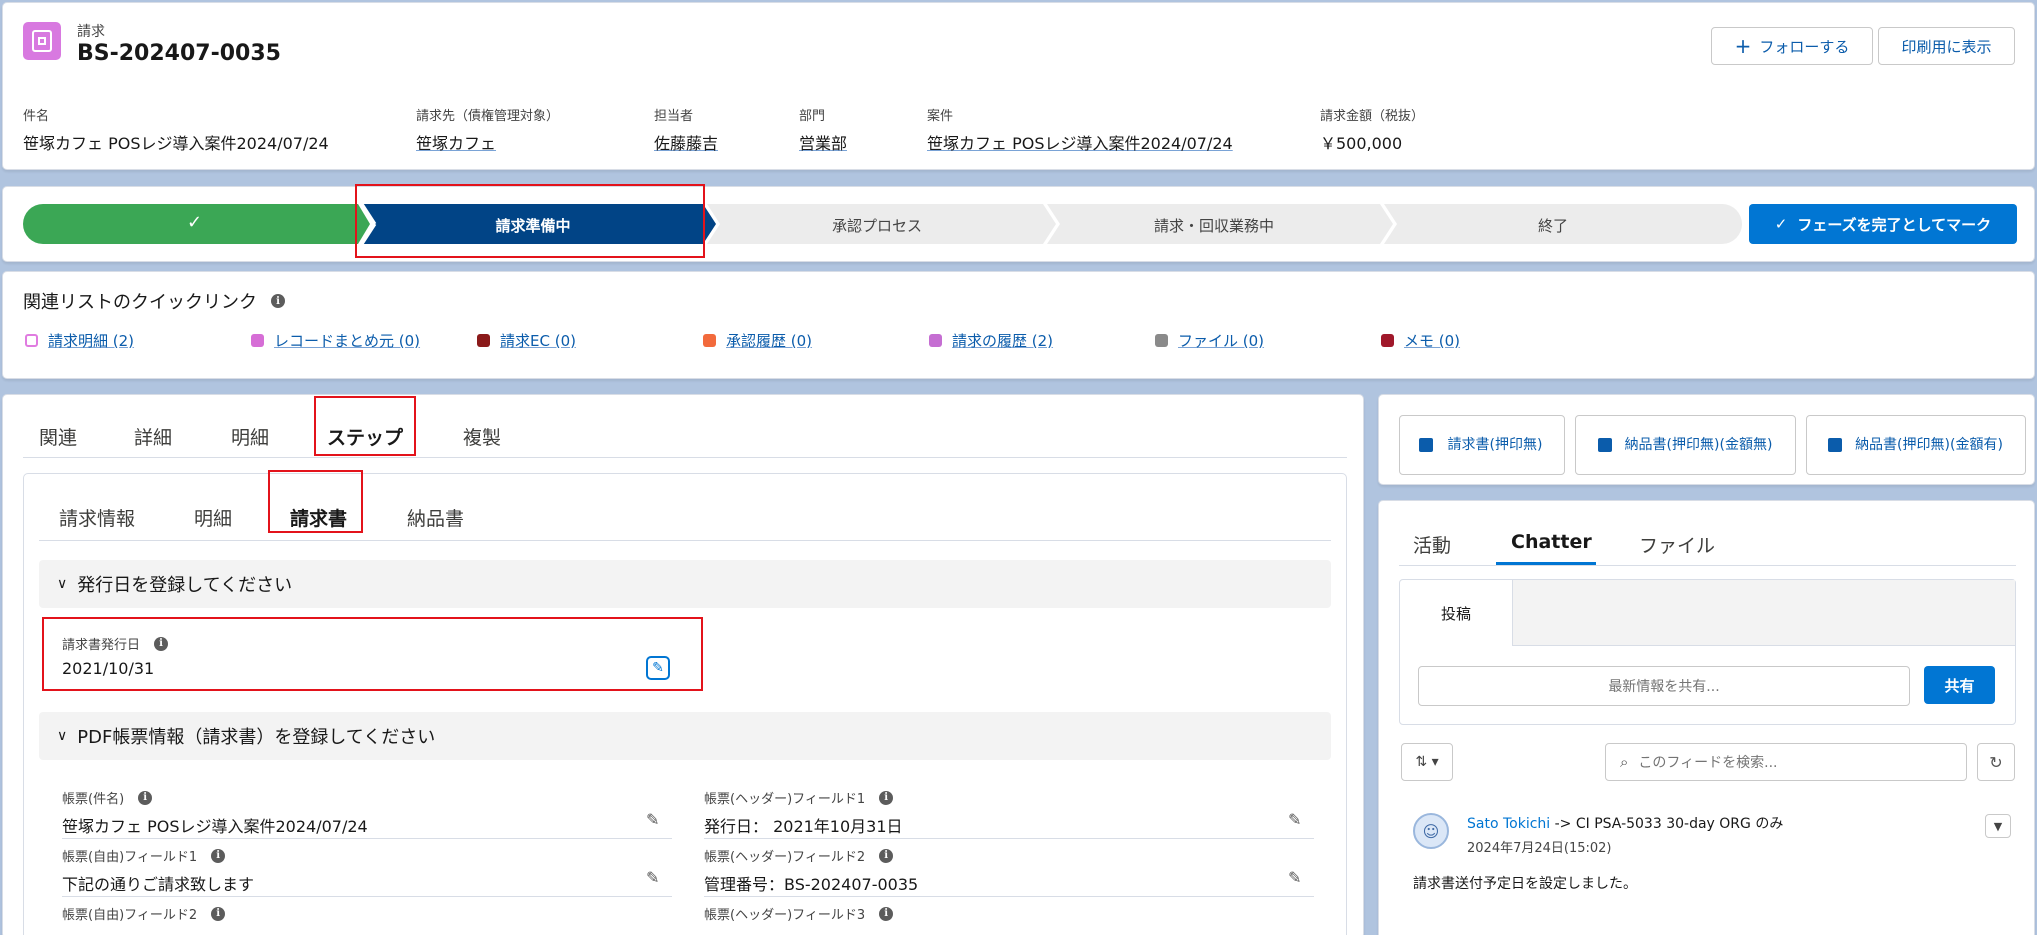  I want to click on sort-icon: ⇅ ▾, so click(1427, 762).